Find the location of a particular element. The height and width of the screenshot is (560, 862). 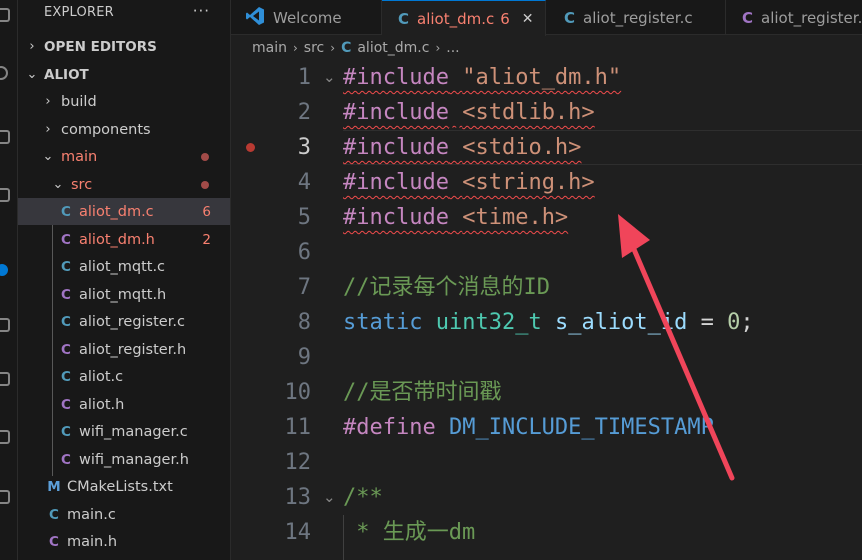

file-main-h: C main.h is located at coordinates (124, 541).